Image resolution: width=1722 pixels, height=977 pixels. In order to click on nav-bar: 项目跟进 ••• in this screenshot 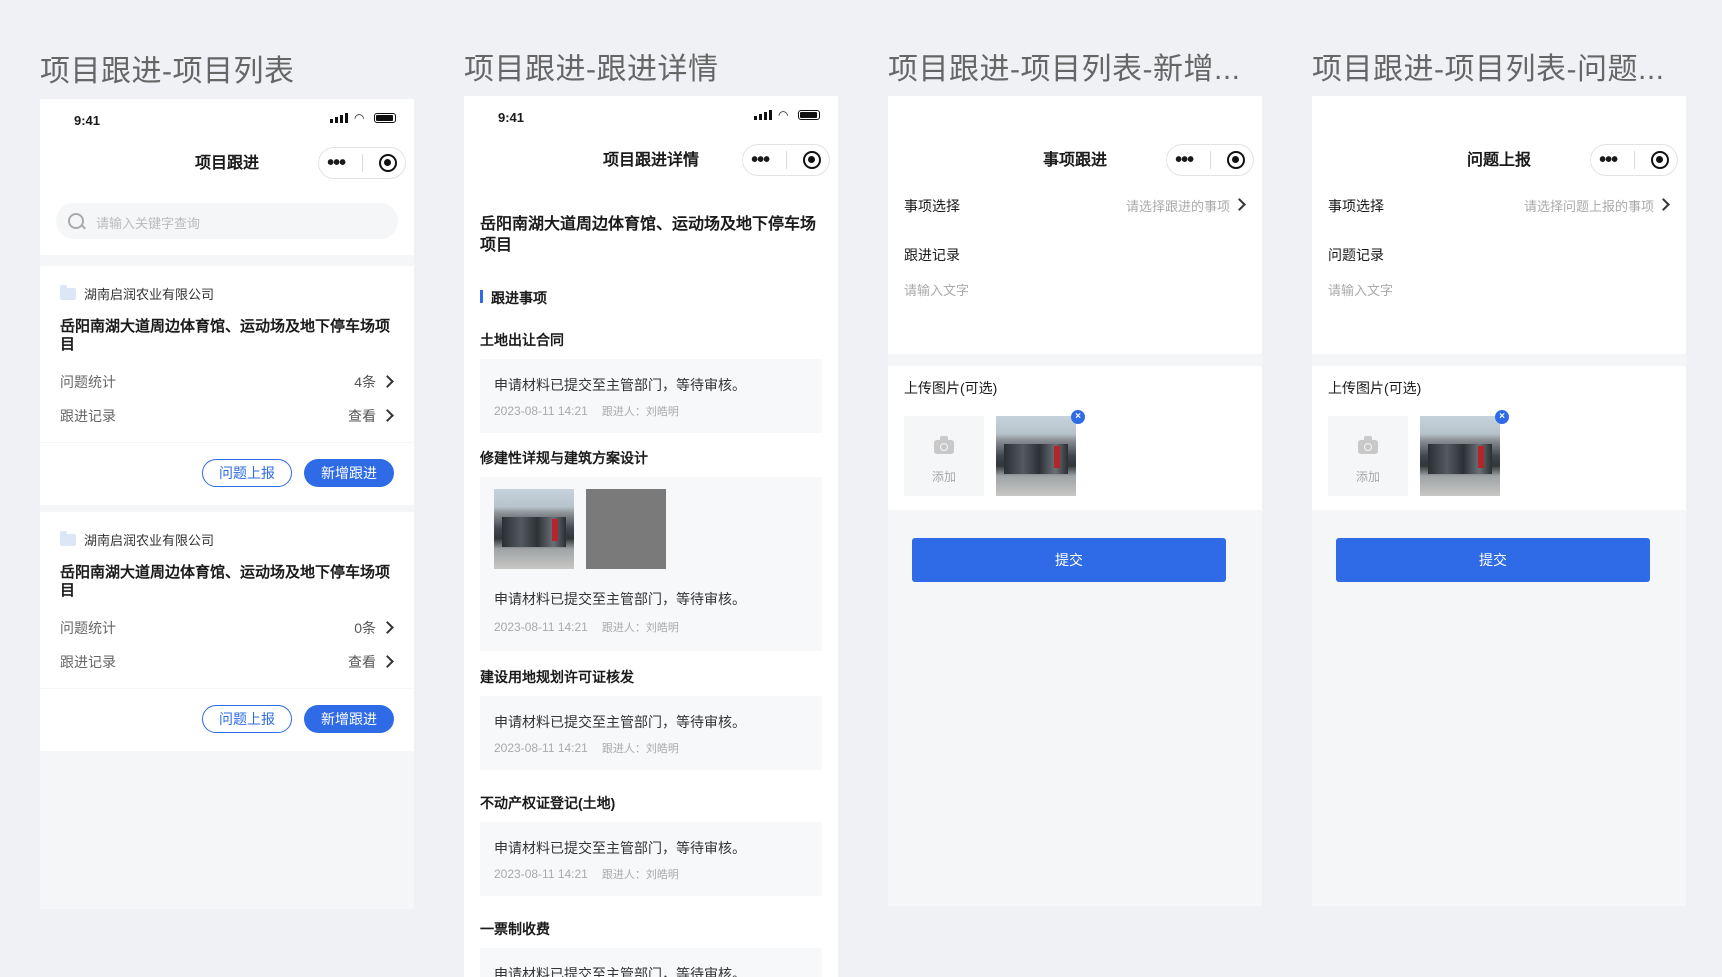, I will do `click(227, 164)`.